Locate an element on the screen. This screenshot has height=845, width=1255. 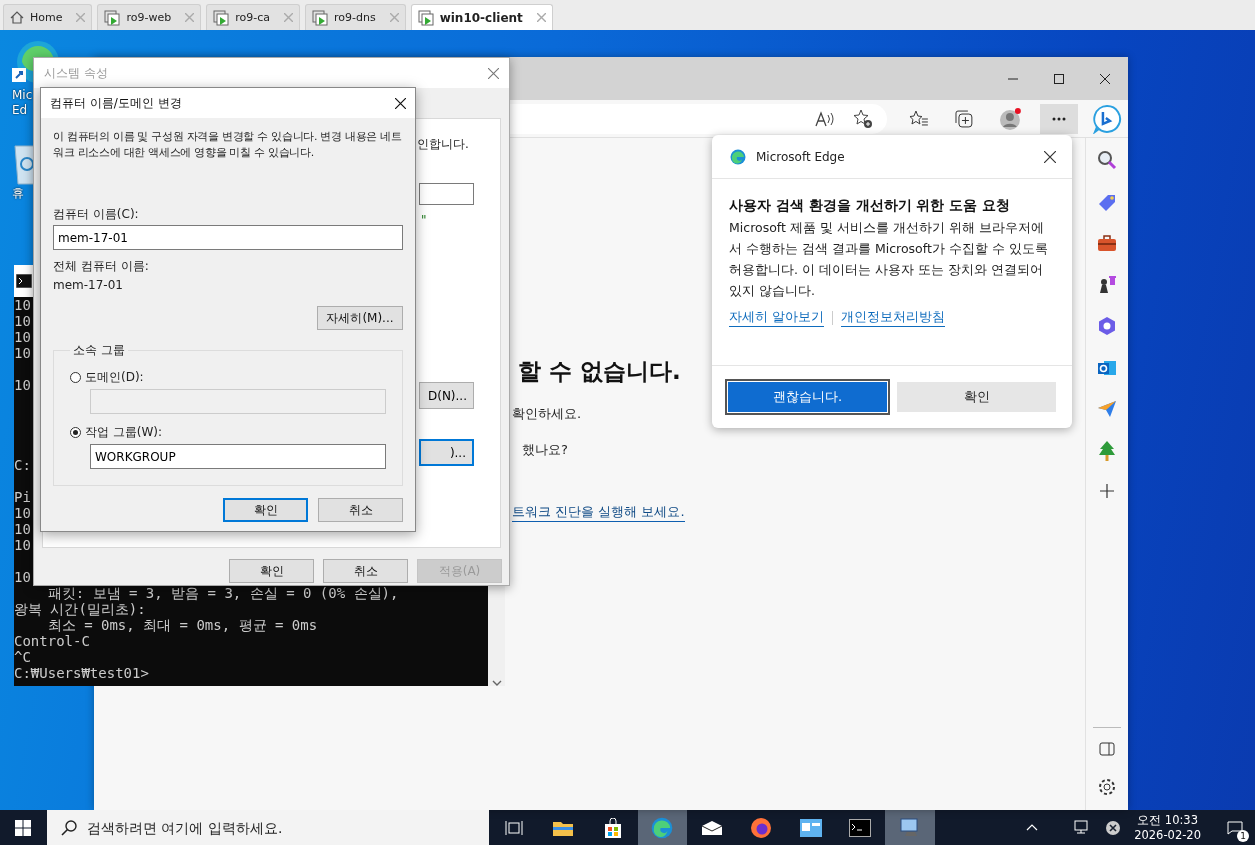
console-line: C:₩Users₩test01> is located at coordinates (81, 673).